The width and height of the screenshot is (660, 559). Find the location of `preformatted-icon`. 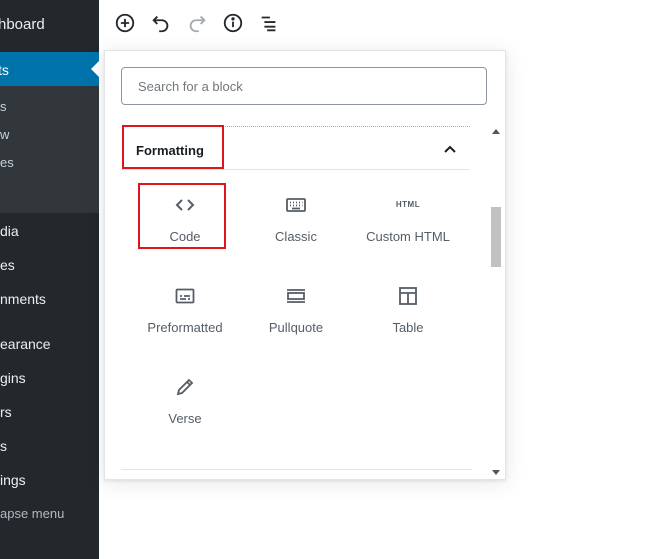

preformatted-icon is located at coordinates (185, 296).